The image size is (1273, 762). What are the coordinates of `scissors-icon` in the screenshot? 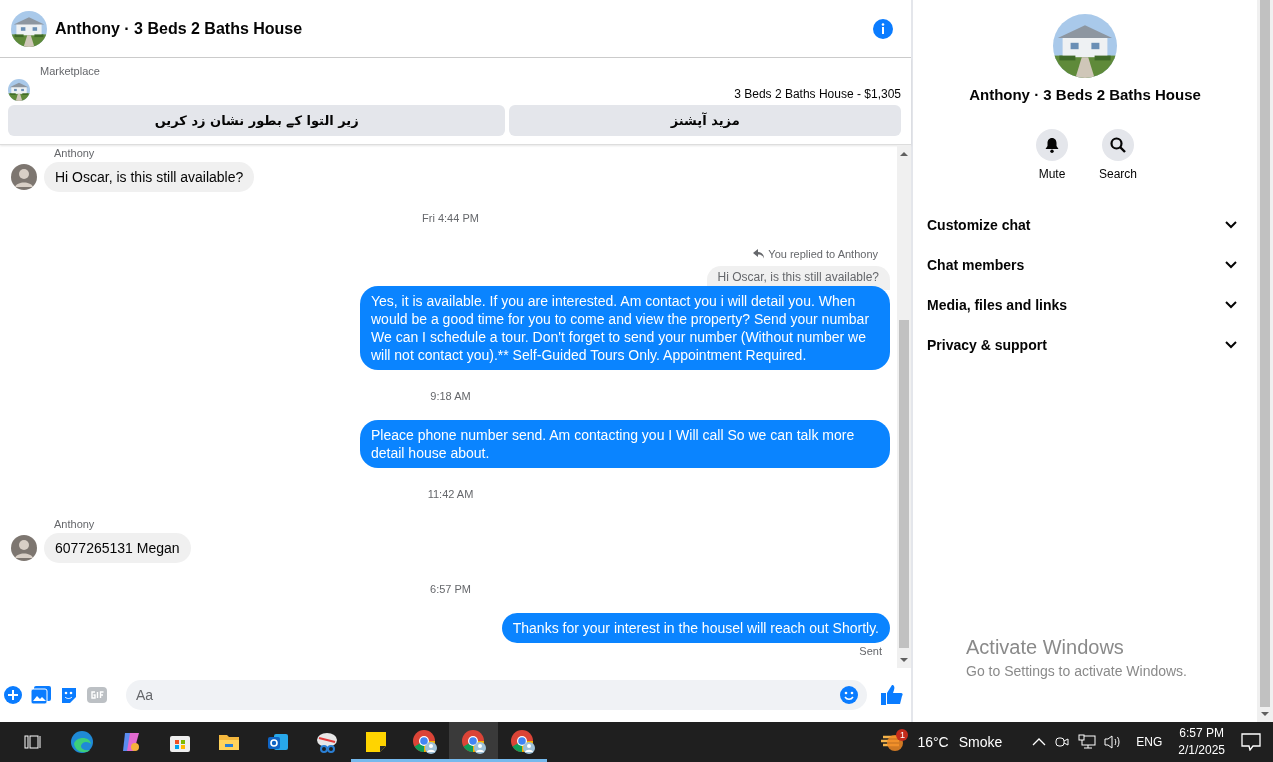 It's located at (326, 742).